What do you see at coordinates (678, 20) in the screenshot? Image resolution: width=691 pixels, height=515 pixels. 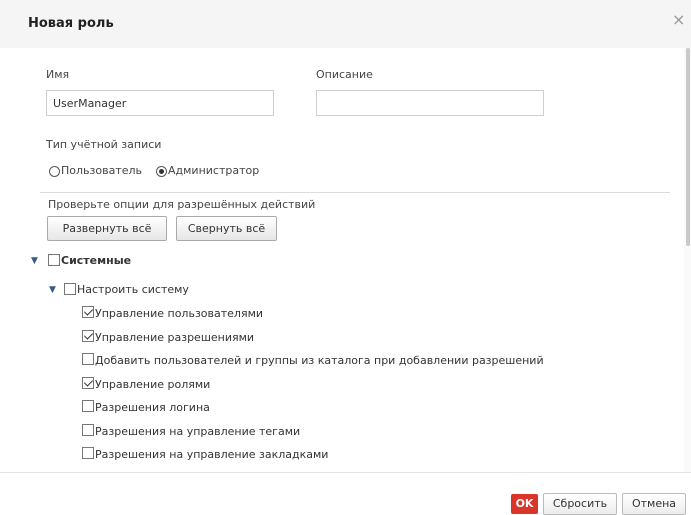 I see `close-icon: ×` at bounding box center [678, 20].